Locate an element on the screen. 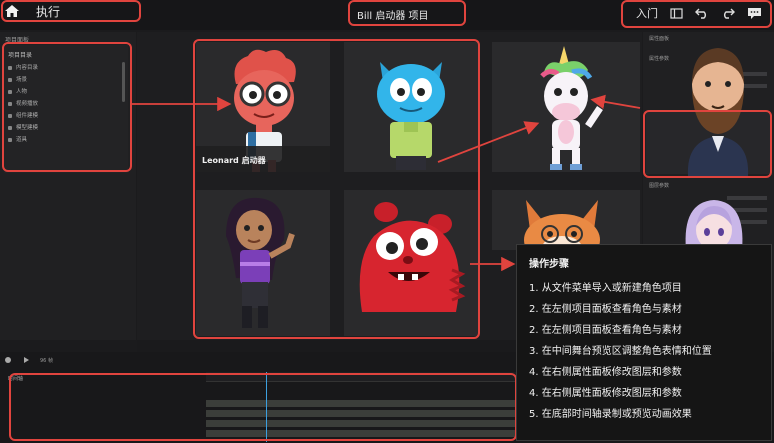 This screenshot has width=774, height=443. steps-title: 操作步骤 is located at coordinates (549, 264).